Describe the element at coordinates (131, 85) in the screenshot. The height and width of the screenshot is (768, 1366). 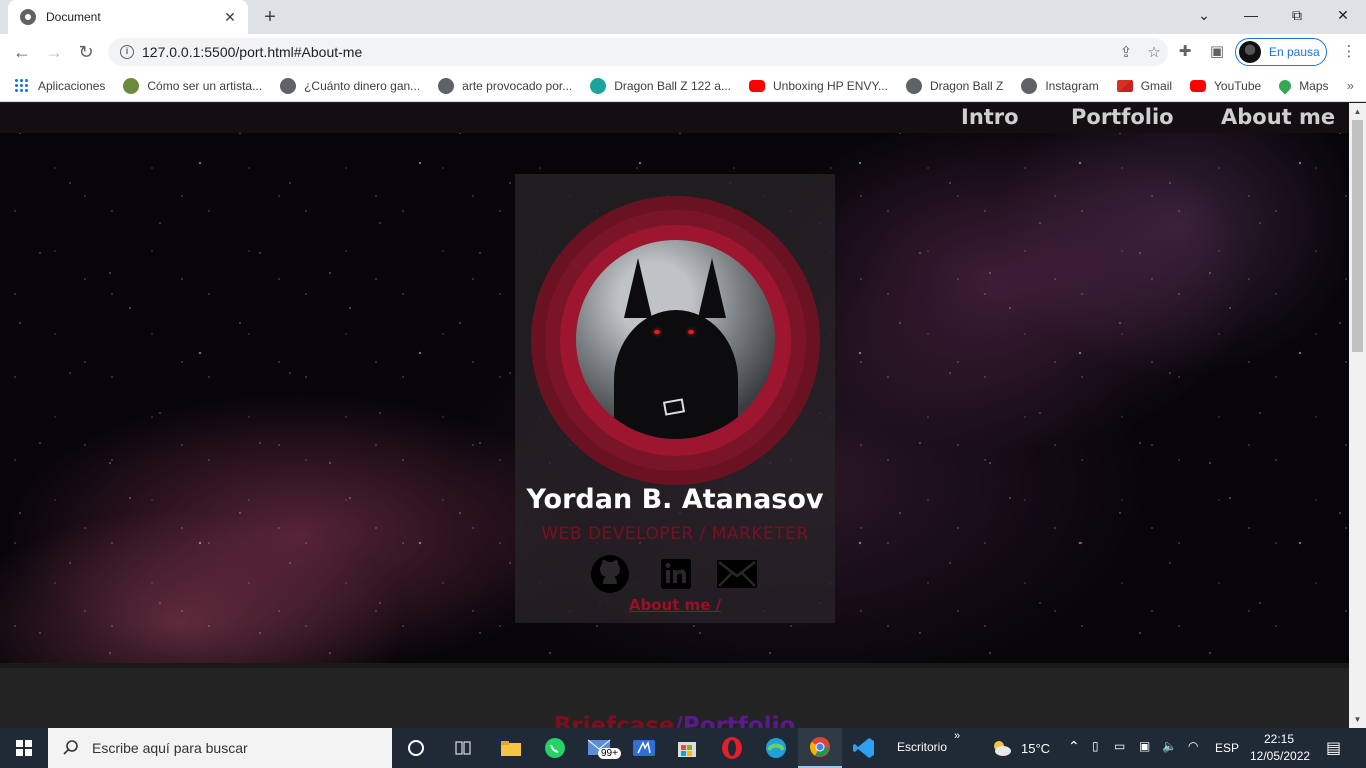
I see `wiki-icon` at that location.